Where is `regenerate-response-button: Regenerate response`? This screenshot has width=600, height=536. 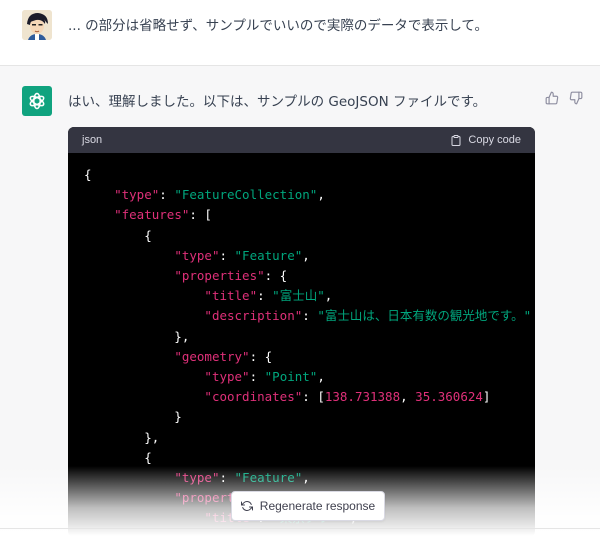
regenerate-response-button: Regenerate response is located at coordinates (308, 506).